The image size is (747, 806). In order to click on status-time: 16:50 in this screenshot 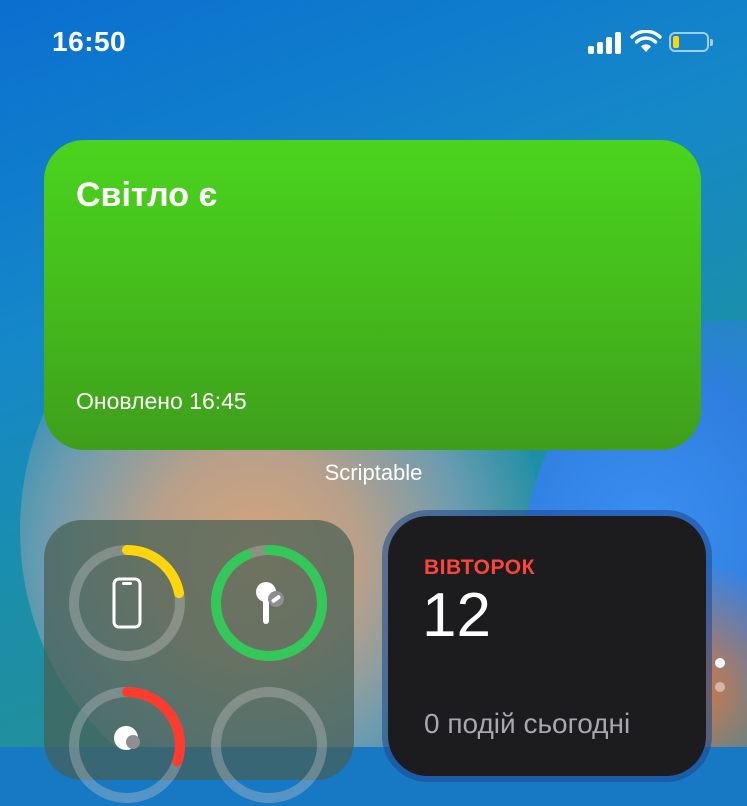, I will do `click(89, 41)`.